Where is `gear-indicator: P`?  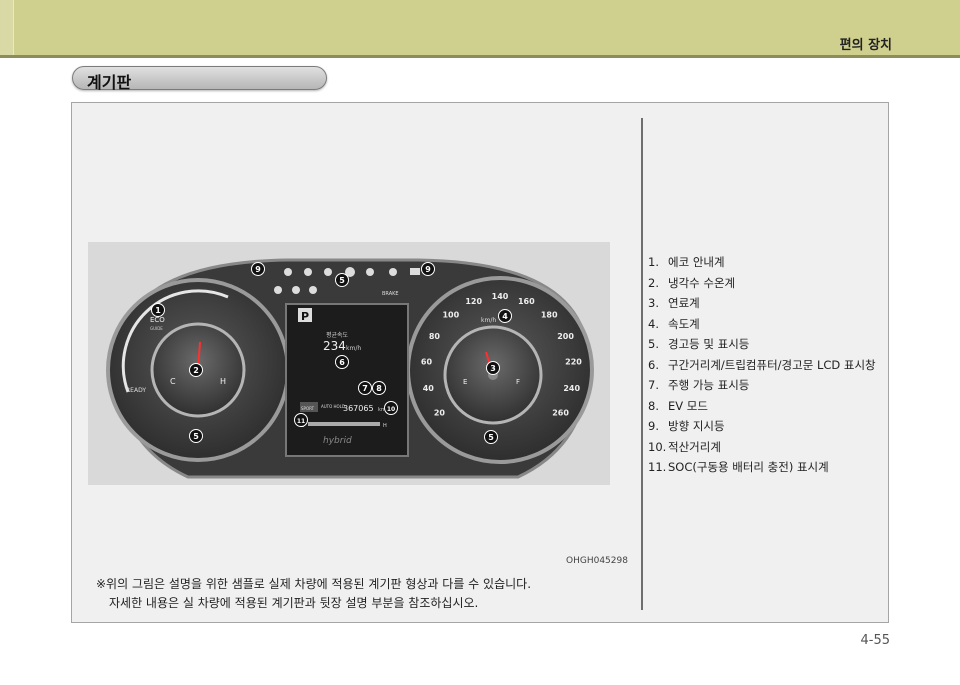 gear-indicator: P is located at coordinates (305, 316).